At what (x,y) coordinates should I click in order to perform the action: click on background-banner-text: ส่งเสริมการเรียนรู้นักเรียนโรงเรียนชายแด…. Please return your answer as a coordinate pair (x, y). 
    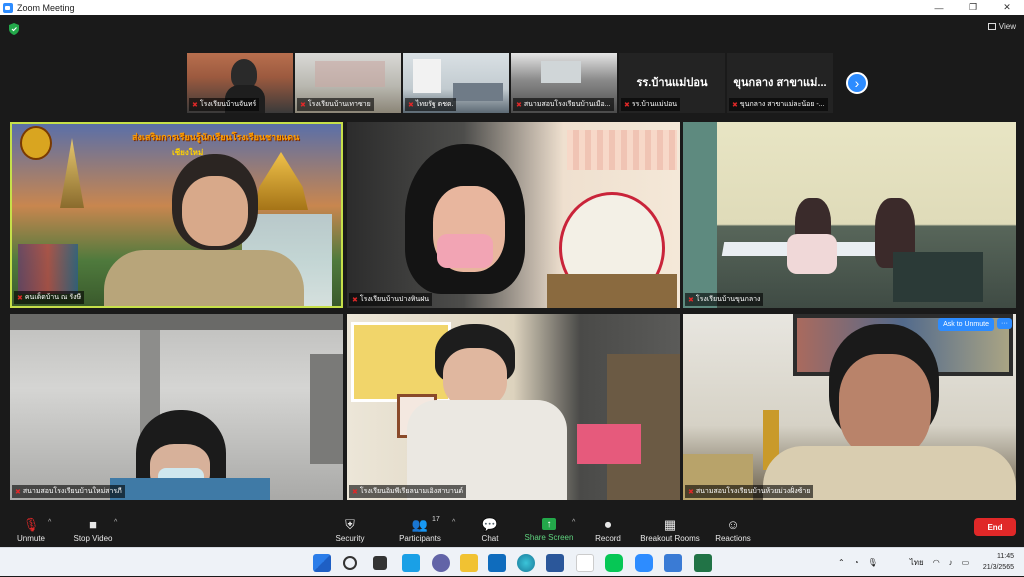
    Looking at the image, I should click on (216, 137).